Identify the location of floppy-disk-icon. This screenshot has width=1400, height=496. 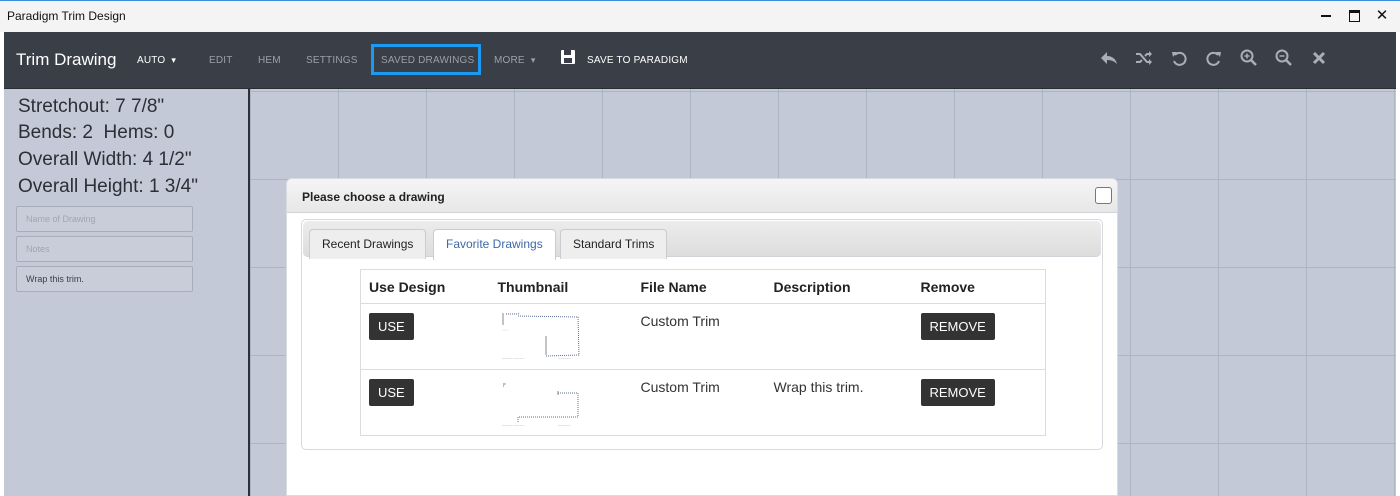
(568, 57).